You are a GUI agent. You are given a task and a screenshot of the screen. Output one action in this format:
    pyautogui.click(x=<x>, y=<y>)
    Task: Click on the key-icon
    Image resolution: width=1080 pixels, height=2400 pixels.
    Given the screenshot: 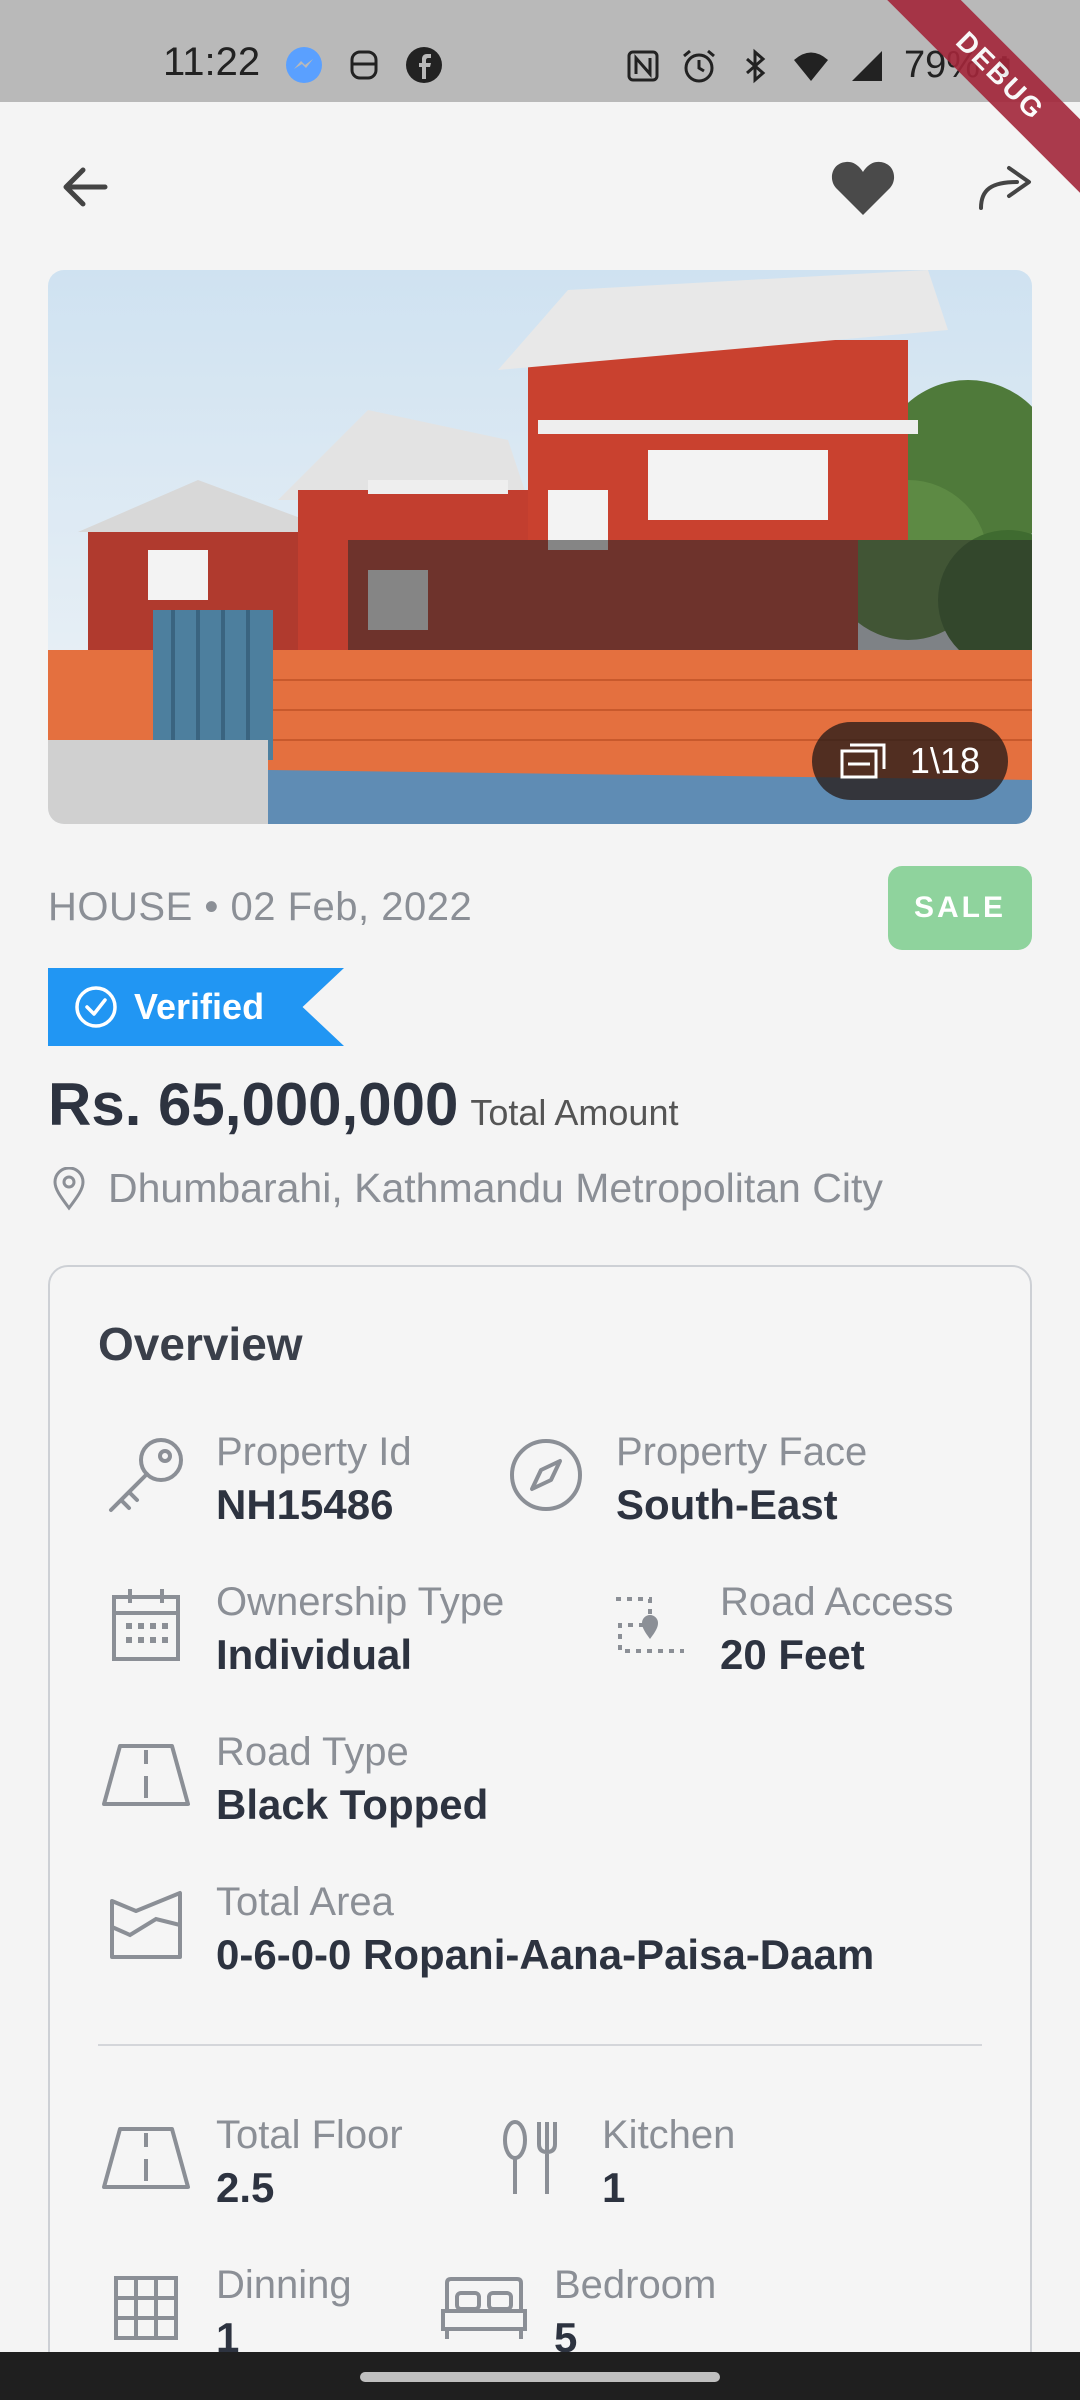 What is the action you would take?
    pyautogui.click(x=146, y=1475)
    